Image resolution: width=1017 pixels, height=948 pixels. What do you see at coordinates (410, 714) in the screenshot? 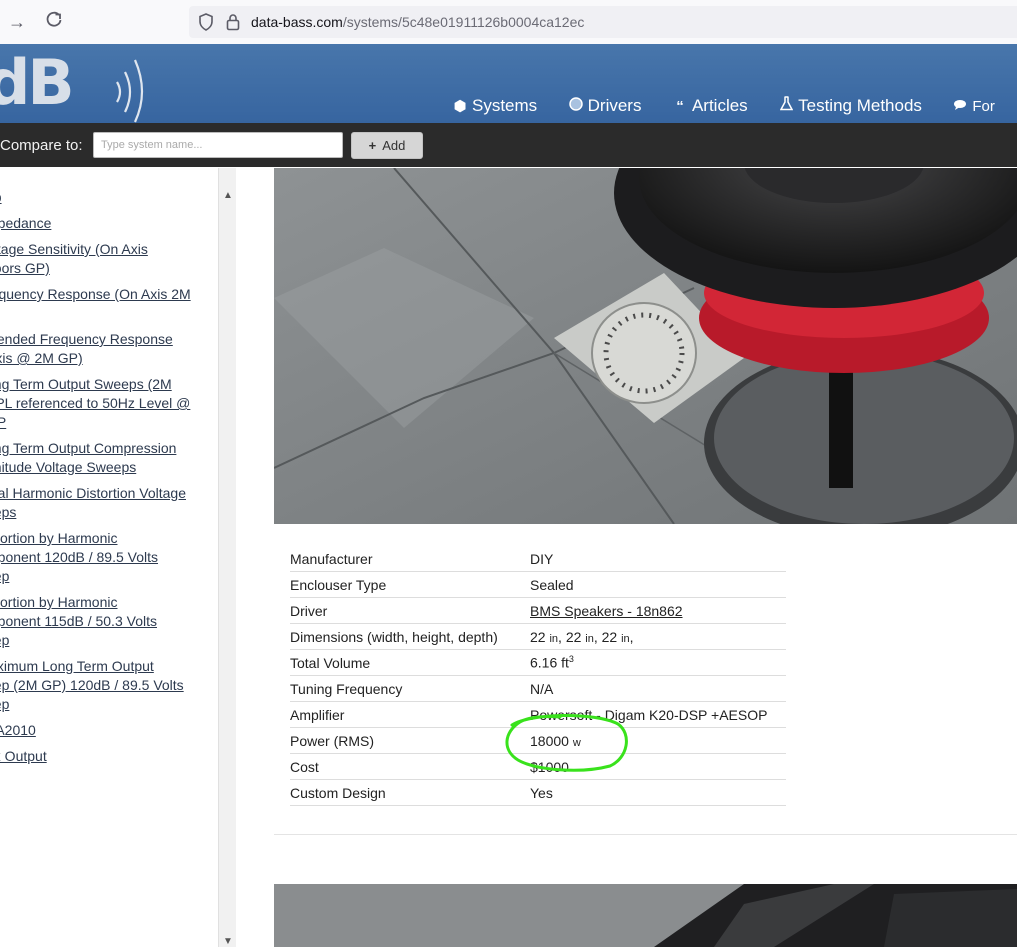
I see `spec-label: Amplifier` at bounding box center [410, 714].